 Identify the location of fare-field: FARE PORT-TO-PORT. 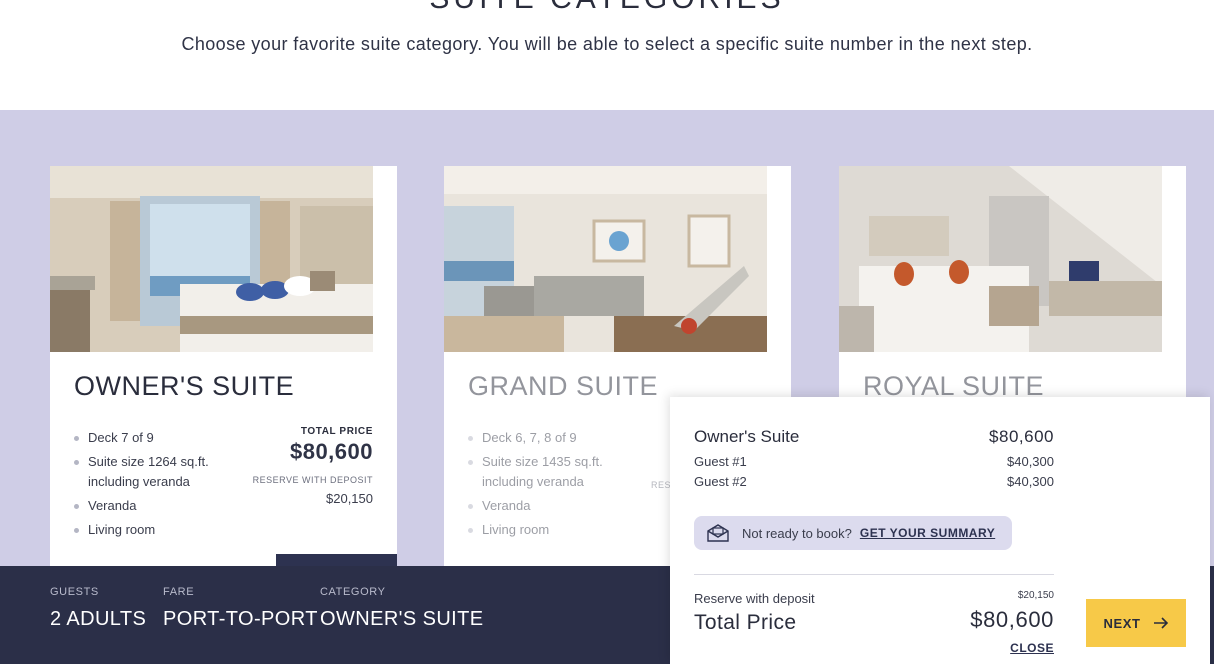
(240, 608).